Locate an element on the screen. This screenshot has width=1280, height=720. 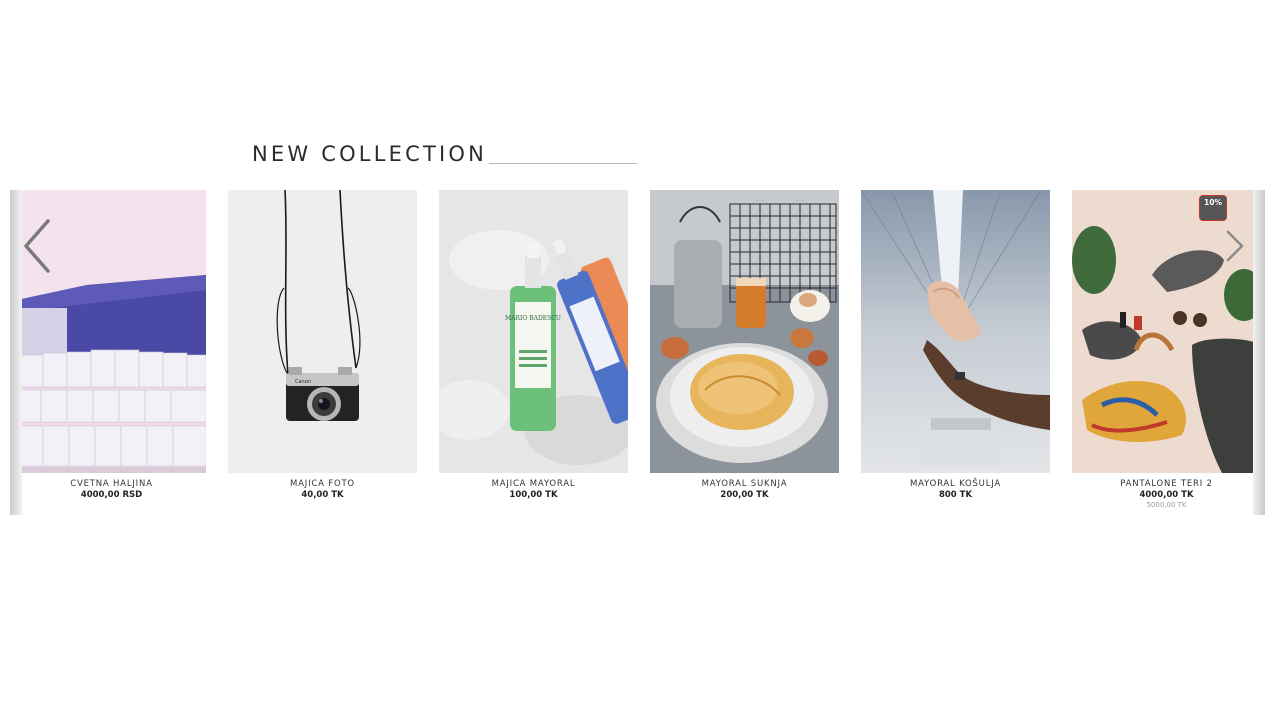
section-heading: NEW COLLECTION is located at coordinates (444, 154).